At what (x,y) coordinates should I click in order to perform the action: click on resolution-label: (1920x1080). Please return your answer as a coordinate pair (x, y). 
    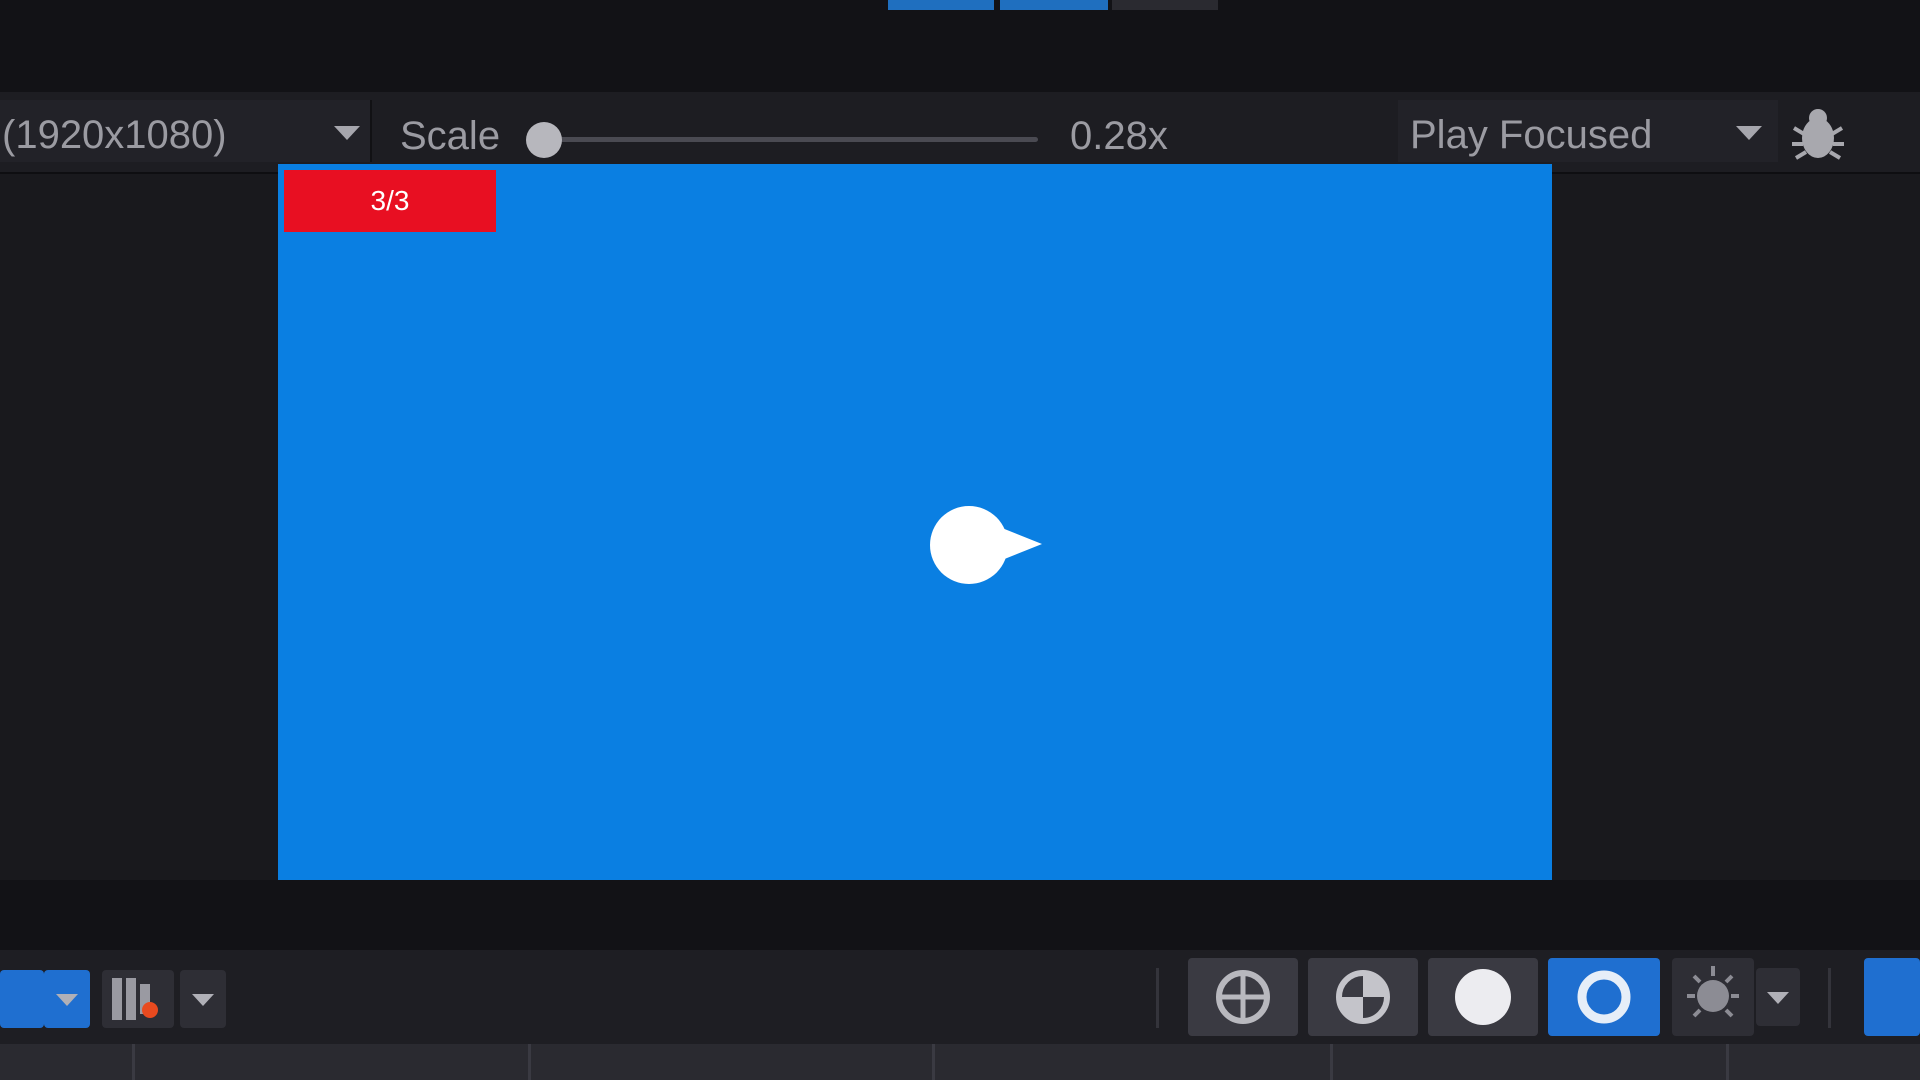
    Looking at the image, I should click on (114, 135).